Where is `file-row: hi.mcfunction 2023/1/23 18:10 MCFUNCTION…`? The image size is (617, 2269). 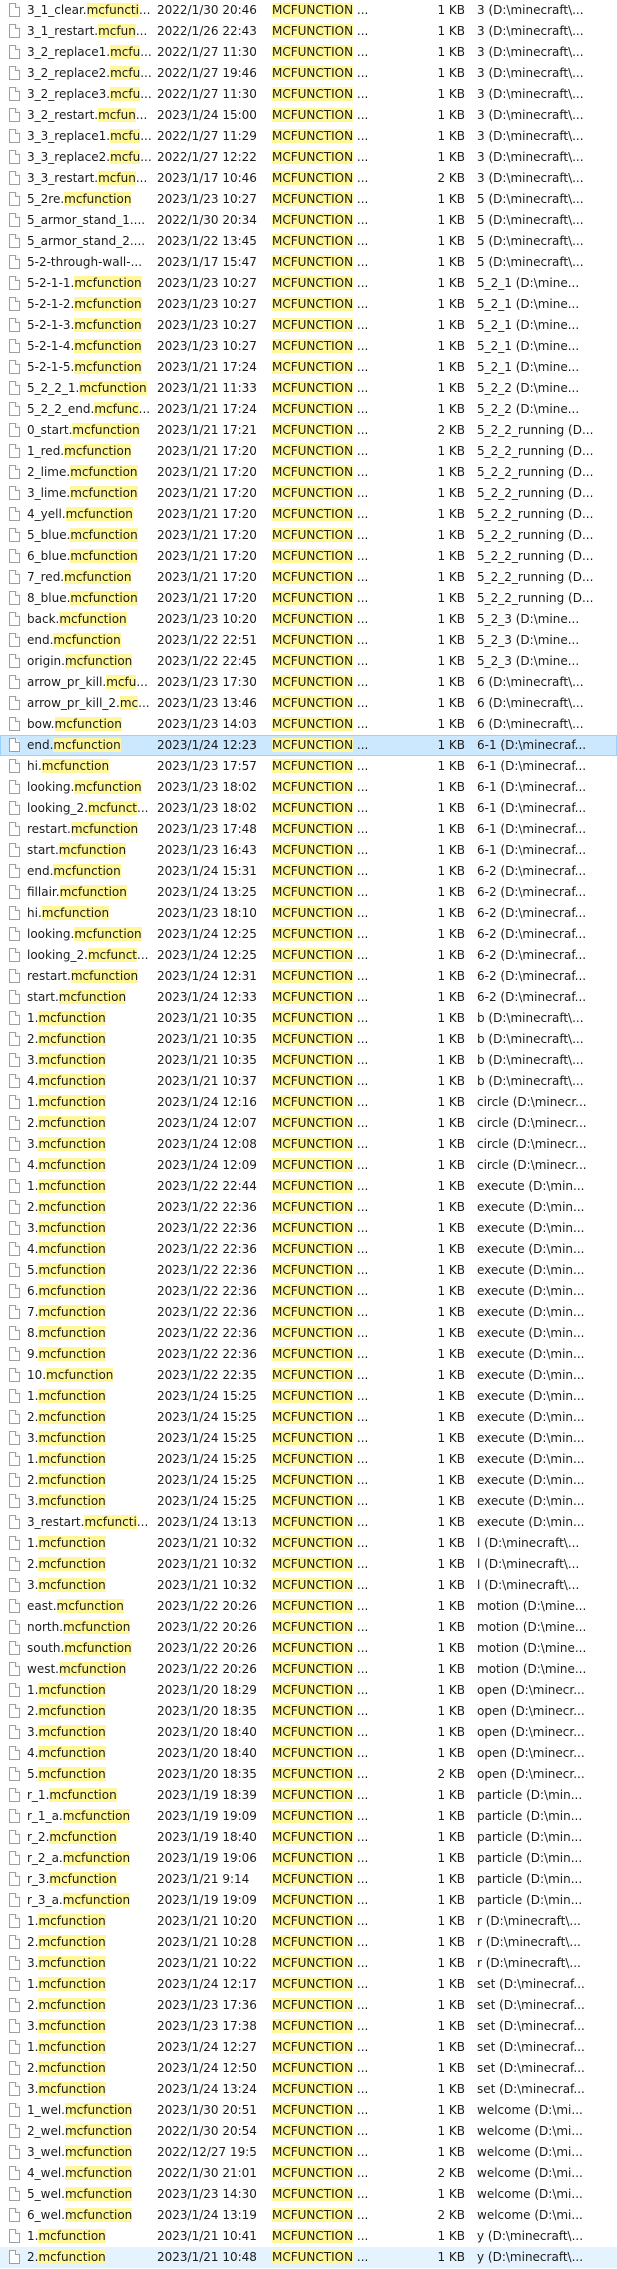
file-row: hi.mcfunction 2023/1/23 18:10 MCFUNCTION… is located at coordinates (308, 913).